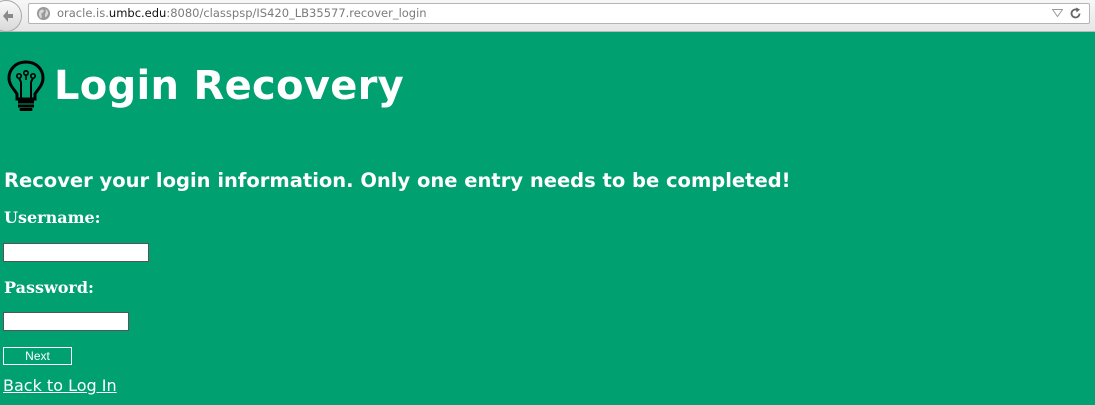 The height and width of the screenshot is (405, 1095). Describe the element at coordinates (8, 16) in the screenshot. I see `back-arrow-icon` at that location.